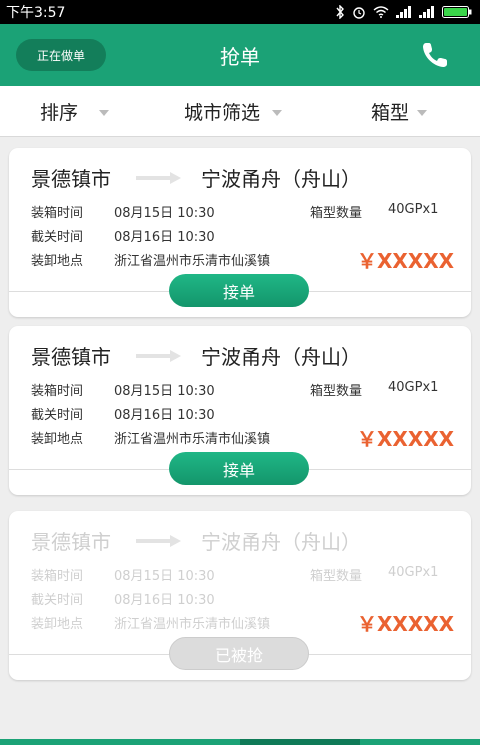  I want to click on bluetooth-icon, so click(340, 12).